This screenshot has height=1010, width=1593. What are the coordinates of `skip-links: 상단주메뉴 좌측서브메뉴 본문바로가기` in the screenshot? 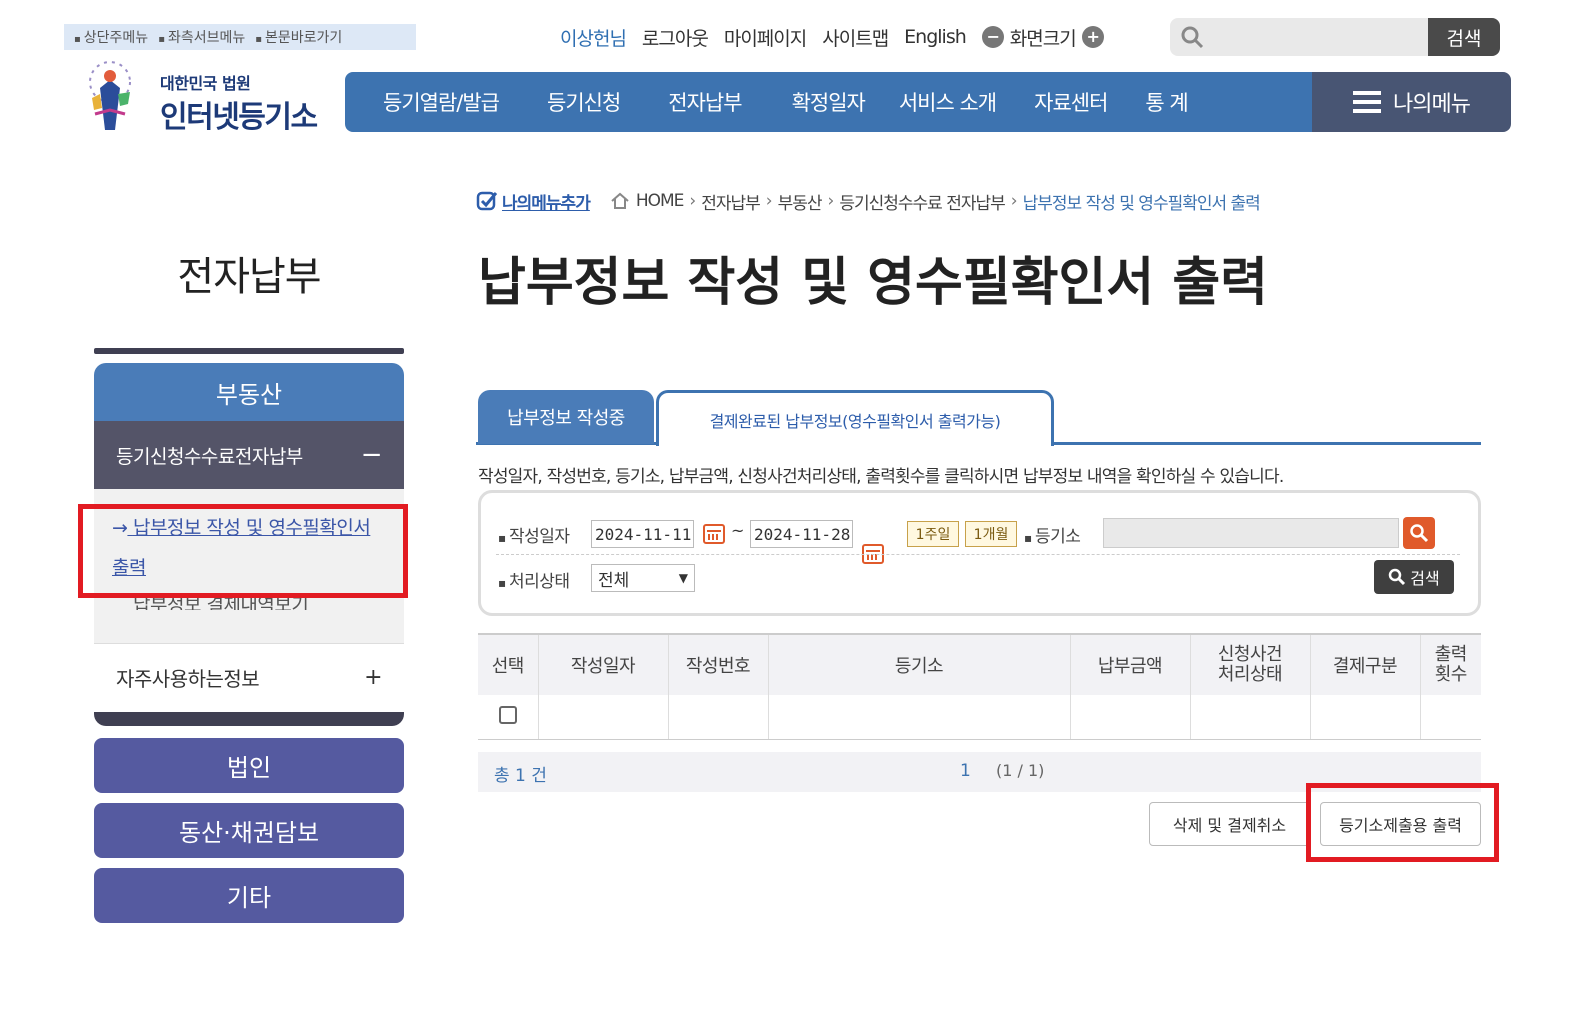 It's located at (240, 37).